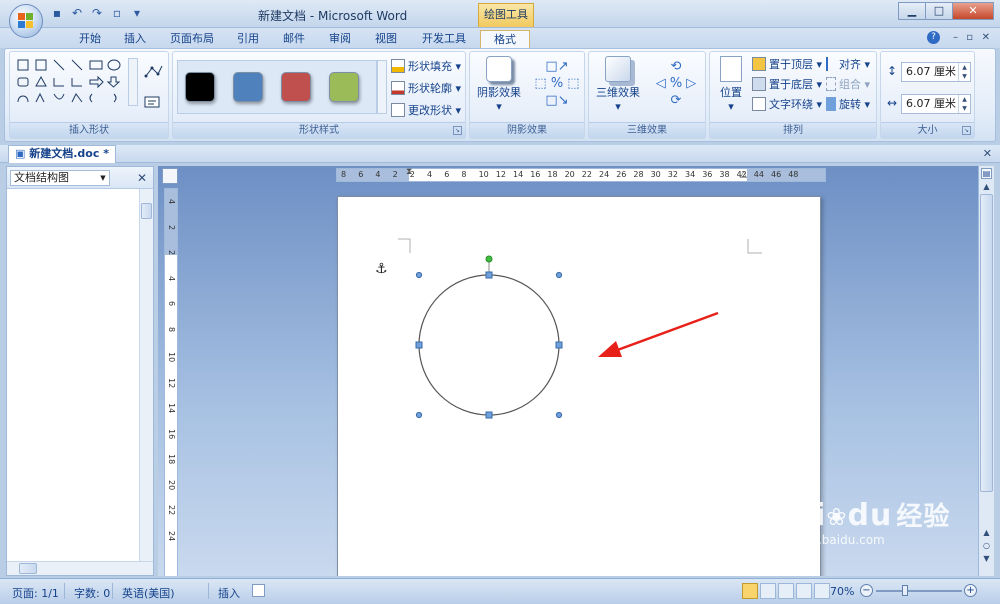 The height and width of the screenshot is (604, 1000). I want to click on resize-handle-bottom, so click(489, 415).